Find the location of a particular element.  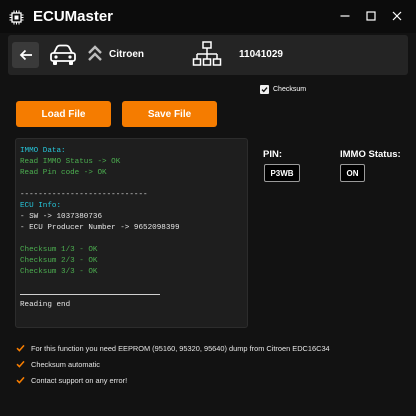

pin-value: P3WB is located at coordinates (282, 173).